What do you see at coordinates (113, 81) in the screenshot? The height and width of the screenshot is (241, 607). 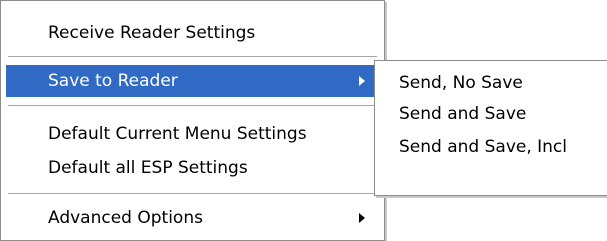 I see `menu-item-label: Save to Reader` at bounding box center [113, 81].